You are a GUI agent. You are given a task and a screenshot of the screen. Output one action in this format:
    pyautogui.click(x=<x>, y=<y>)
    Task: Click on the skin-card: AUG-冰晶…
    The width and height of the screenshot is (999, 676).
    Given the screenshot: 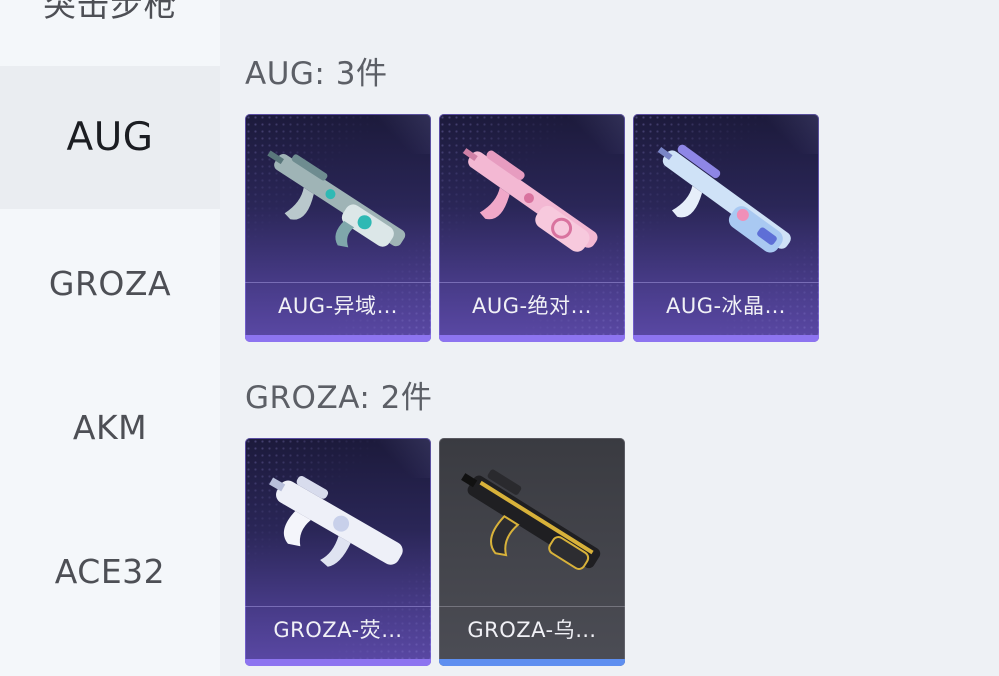 What is the action you would take?
    pyautogui.click(x=726, y=228)
    